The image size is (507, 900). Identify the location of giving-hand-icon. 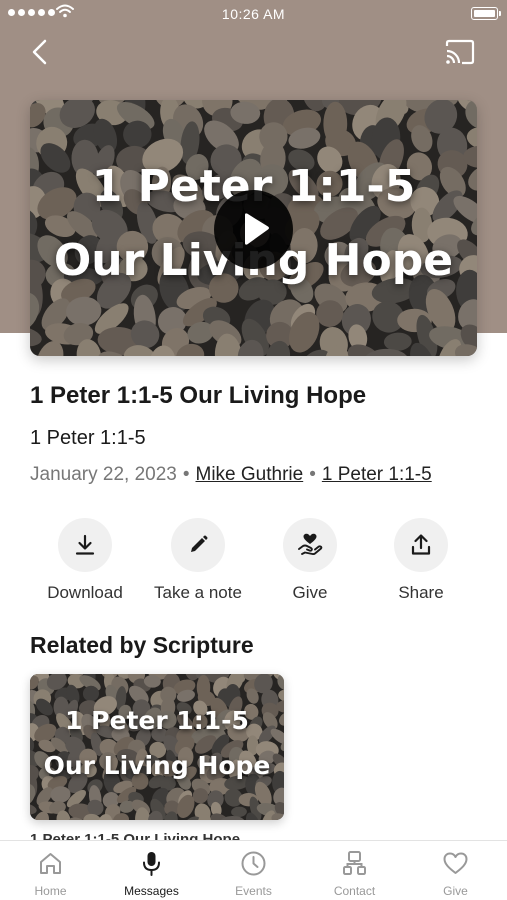
(310, 544).